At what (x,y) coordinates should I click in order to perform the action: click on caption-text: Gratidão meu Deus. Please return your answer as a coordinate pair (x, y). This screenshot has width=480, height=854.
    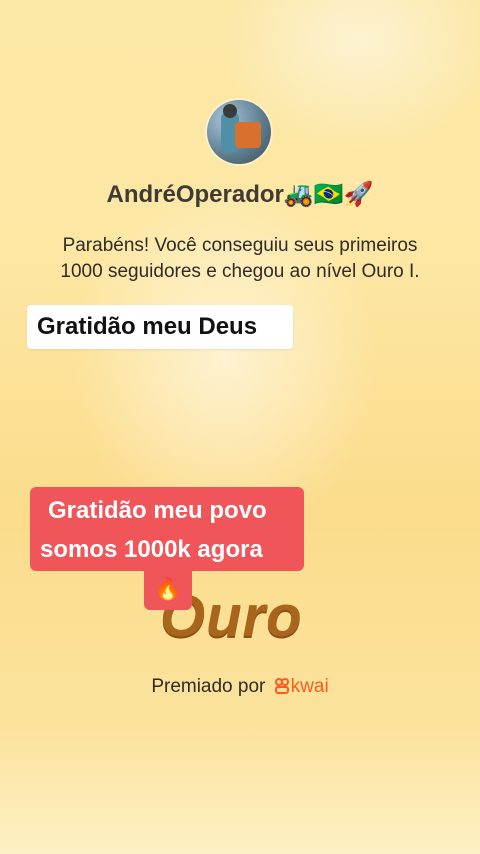
    Looking at the image, I should click on (147, 326).